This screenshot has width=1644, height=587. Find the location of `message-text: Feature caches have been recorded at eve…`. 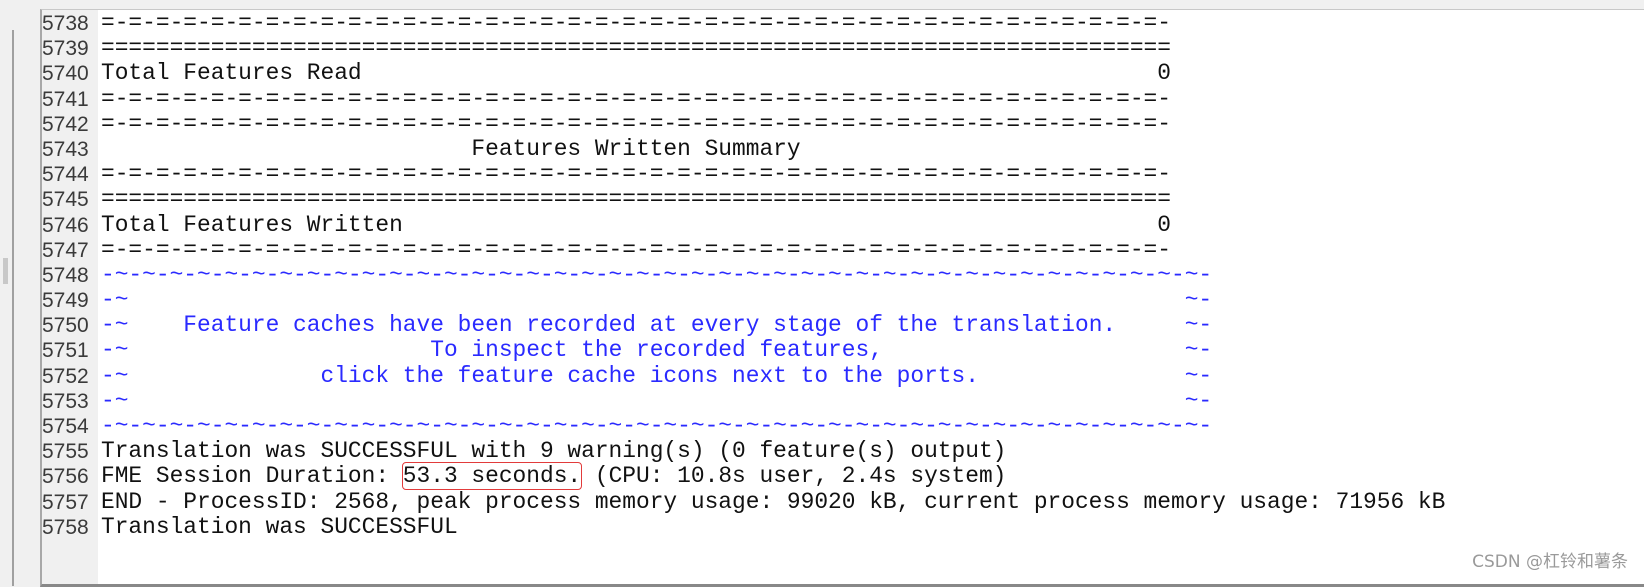

message-text: Feature caches have been recorded at eve… is located at coordinates (622, 325).